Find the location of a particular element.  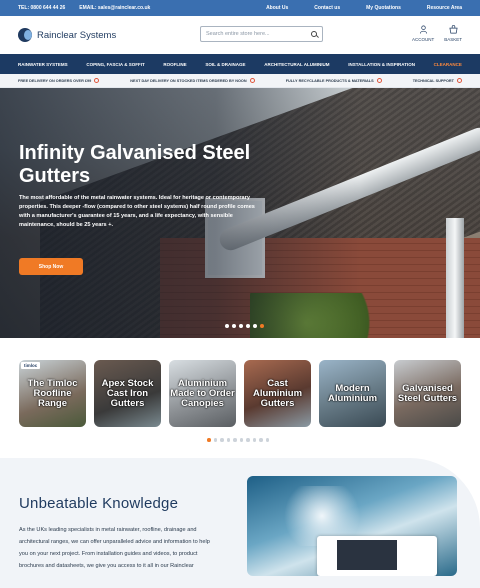

nav-installation-inspiration: INSTALLATION & INSPIRATION is located at coordinates (381, 64).